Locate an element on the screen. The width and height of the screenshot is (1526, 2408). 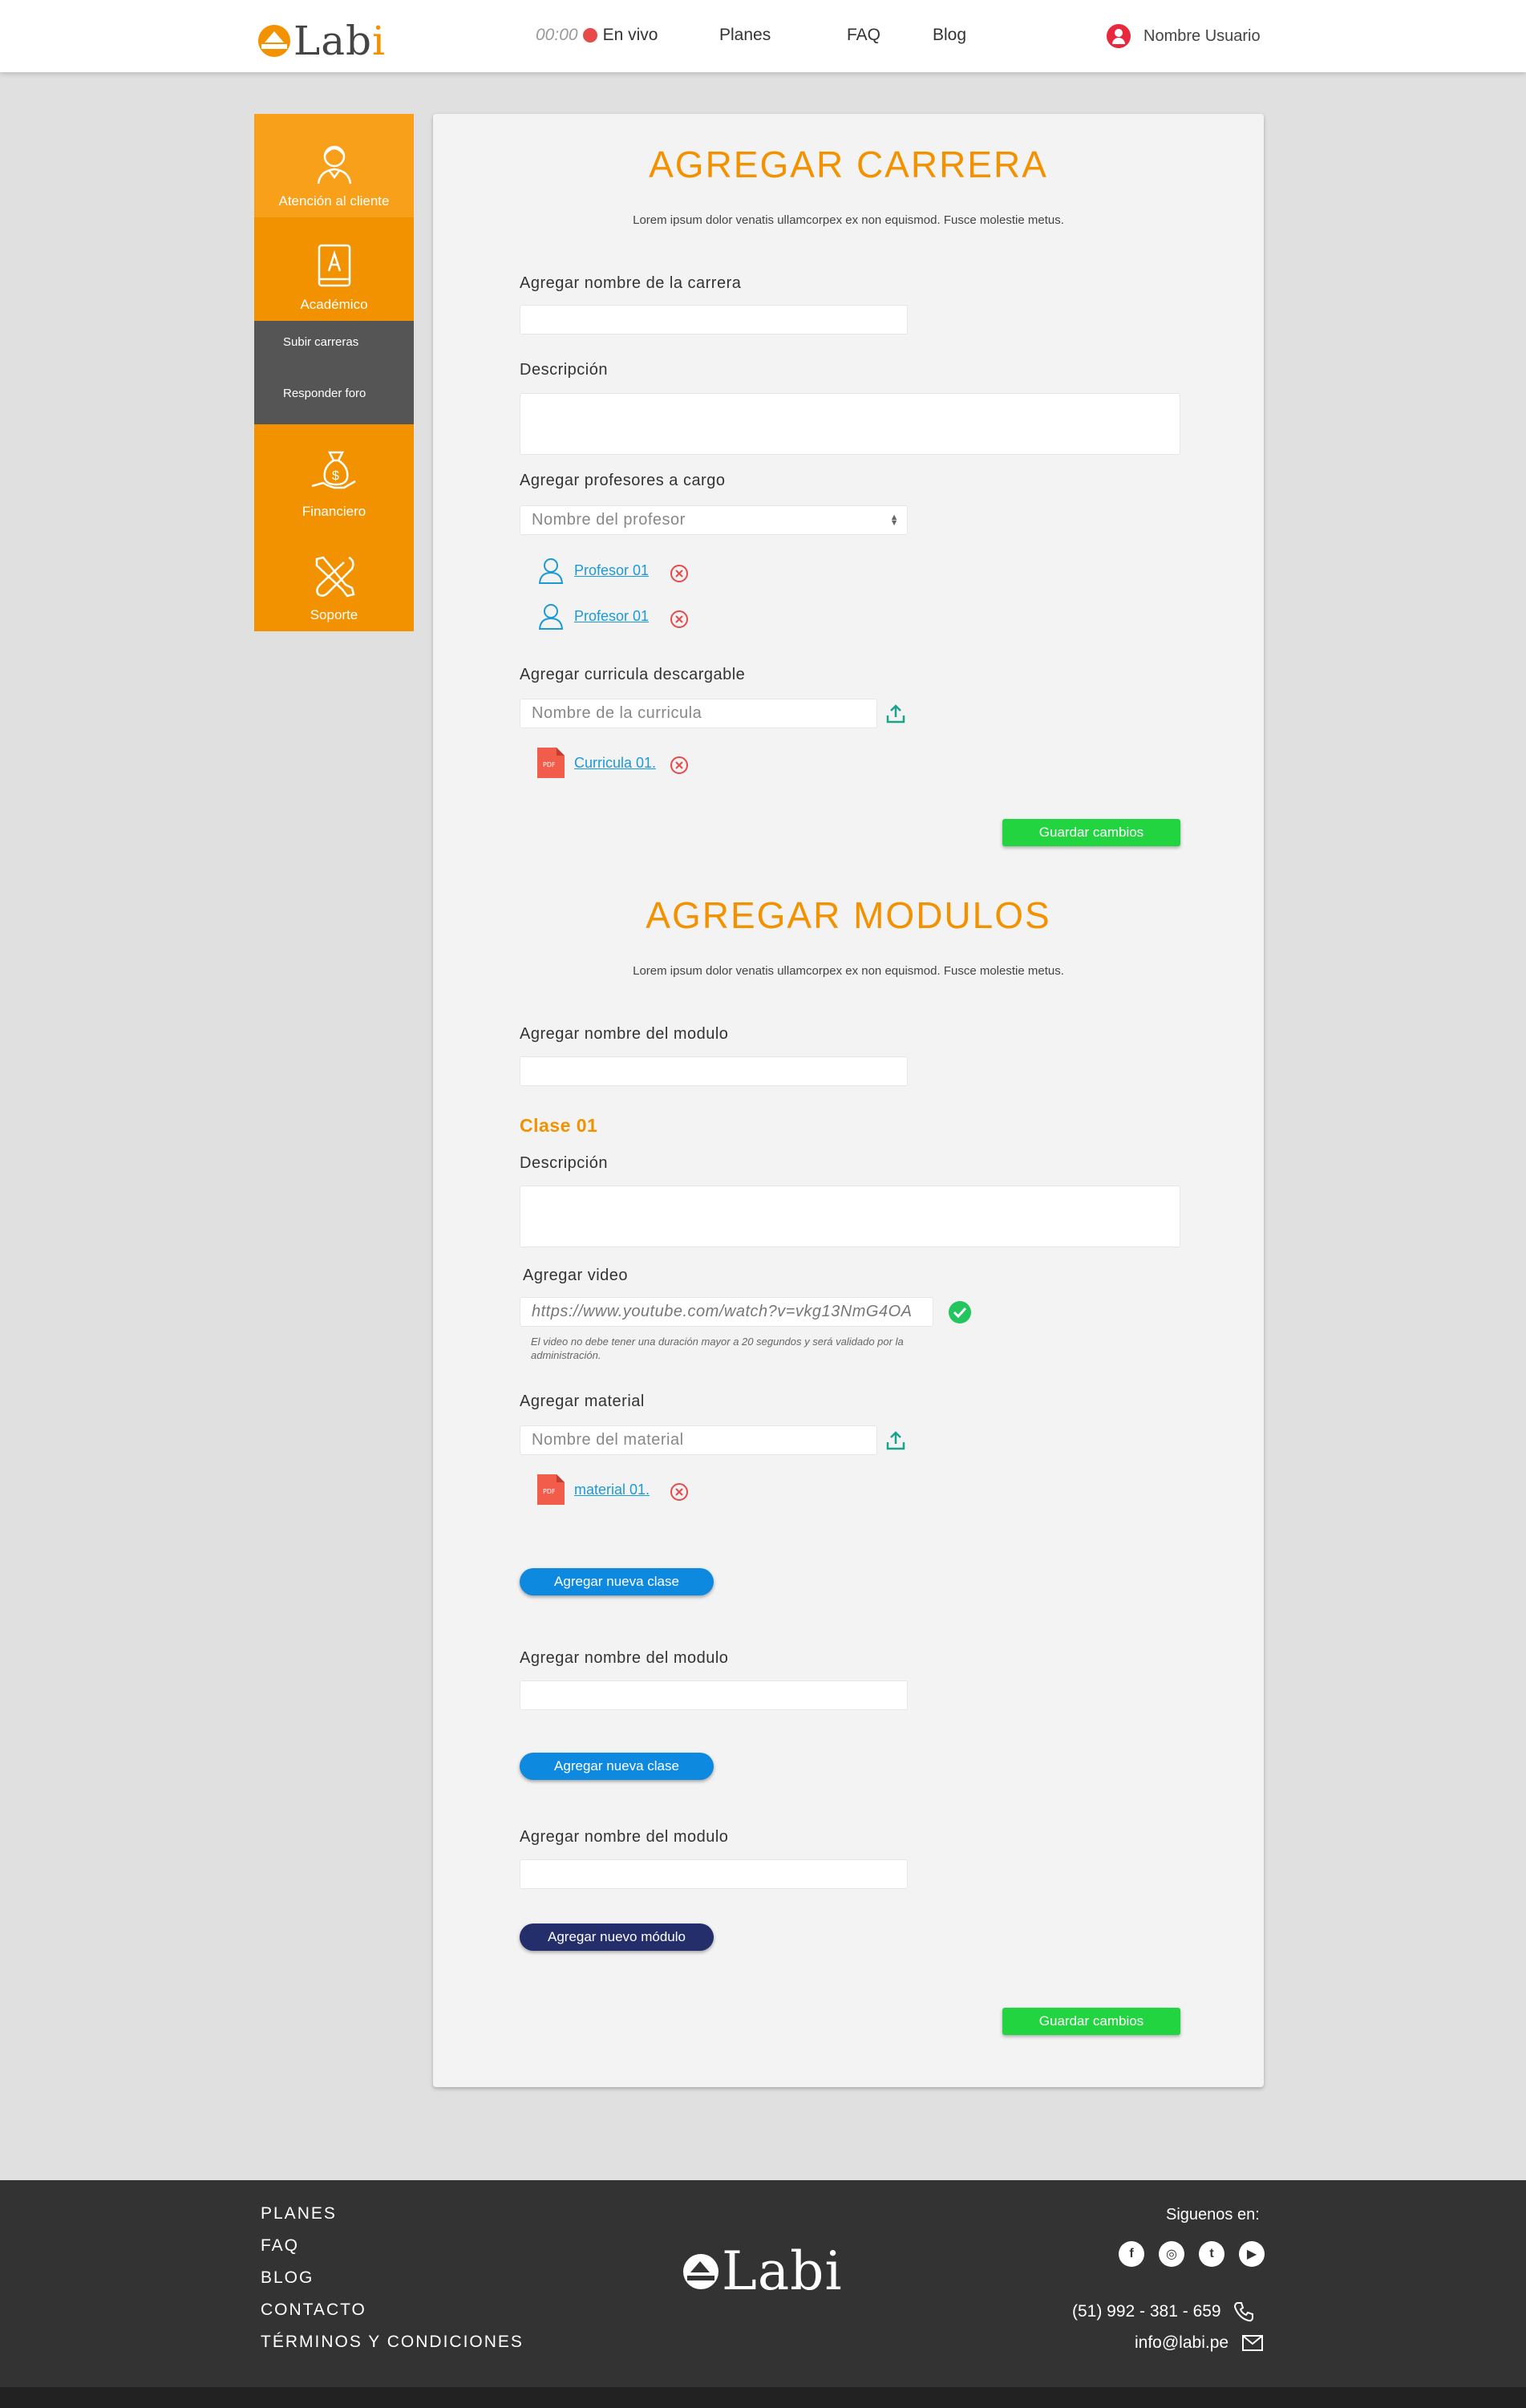
carrera-desc-textarea is located at coordinates (850, 424).